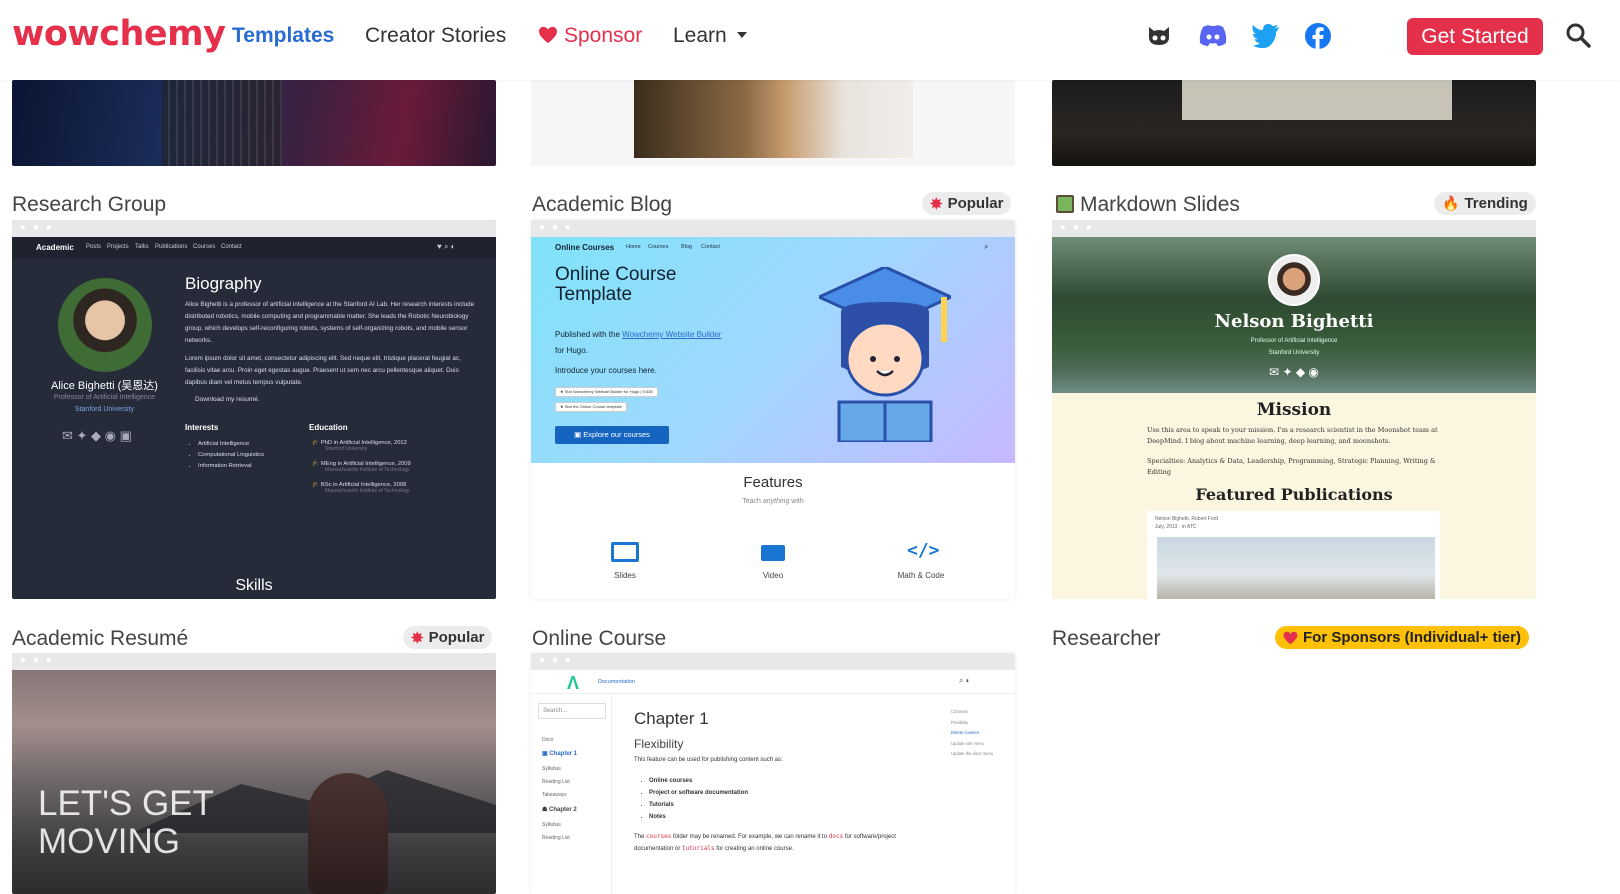  Describe the element at coordinates (328, 427) in the screenshot. I see `preview-education-heading: Education` at that location.